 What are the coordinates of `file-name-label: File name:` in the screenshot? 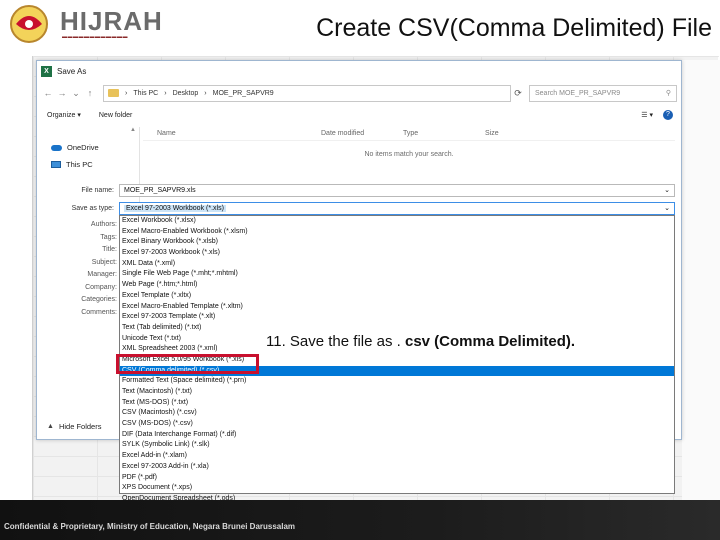 It's located at (97, 190).